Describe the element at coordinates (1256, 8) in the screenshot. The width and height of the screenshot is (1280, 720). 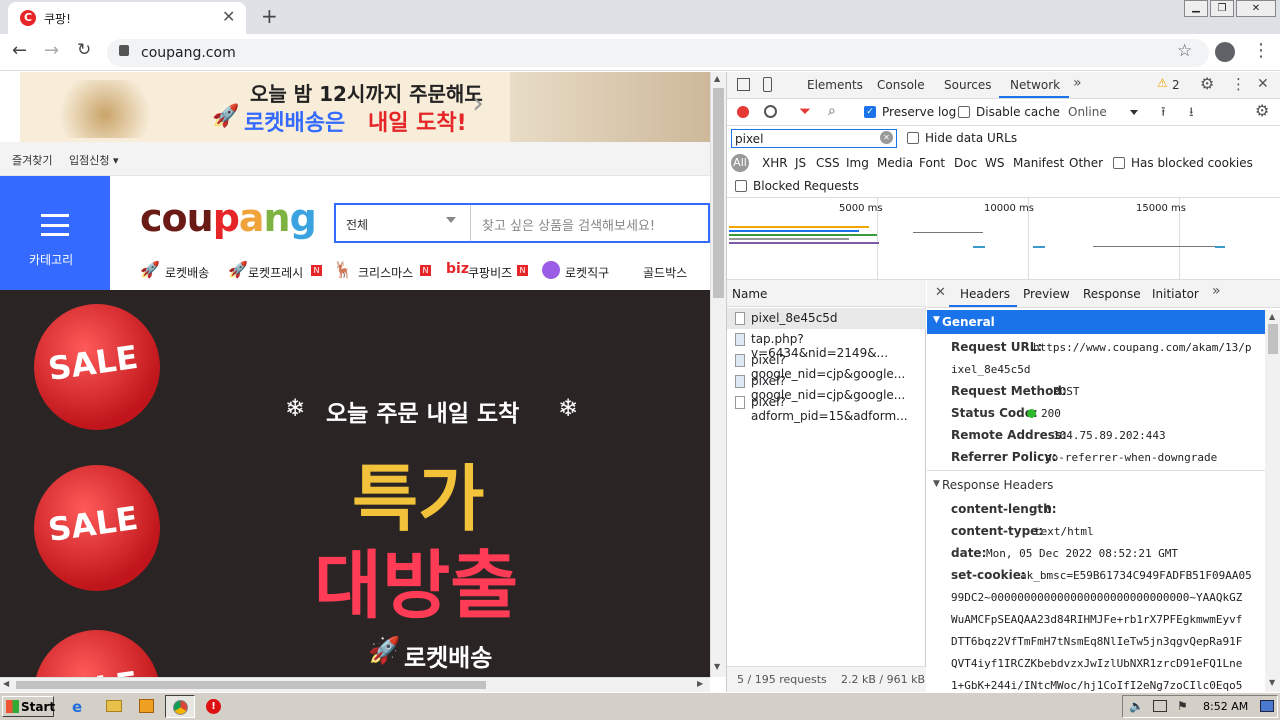
I see `window-close-icon: ✕` at that location.